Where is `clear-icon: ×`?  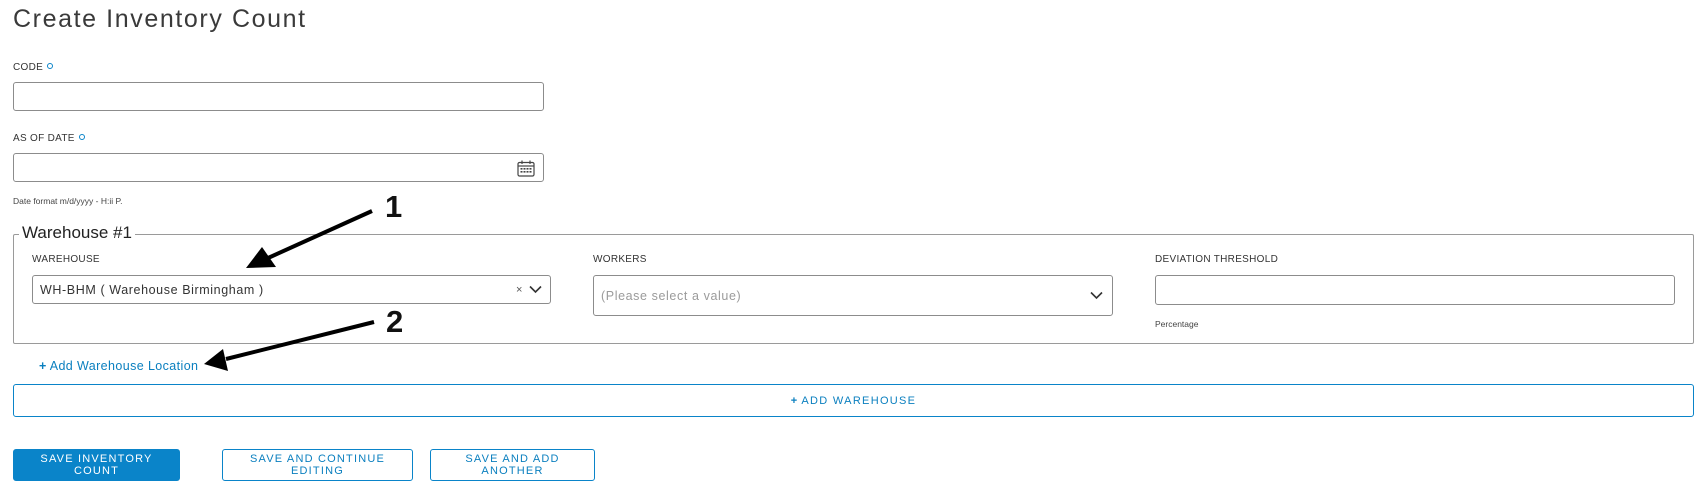 clear-icon: × is located at coordinates (519, 290).